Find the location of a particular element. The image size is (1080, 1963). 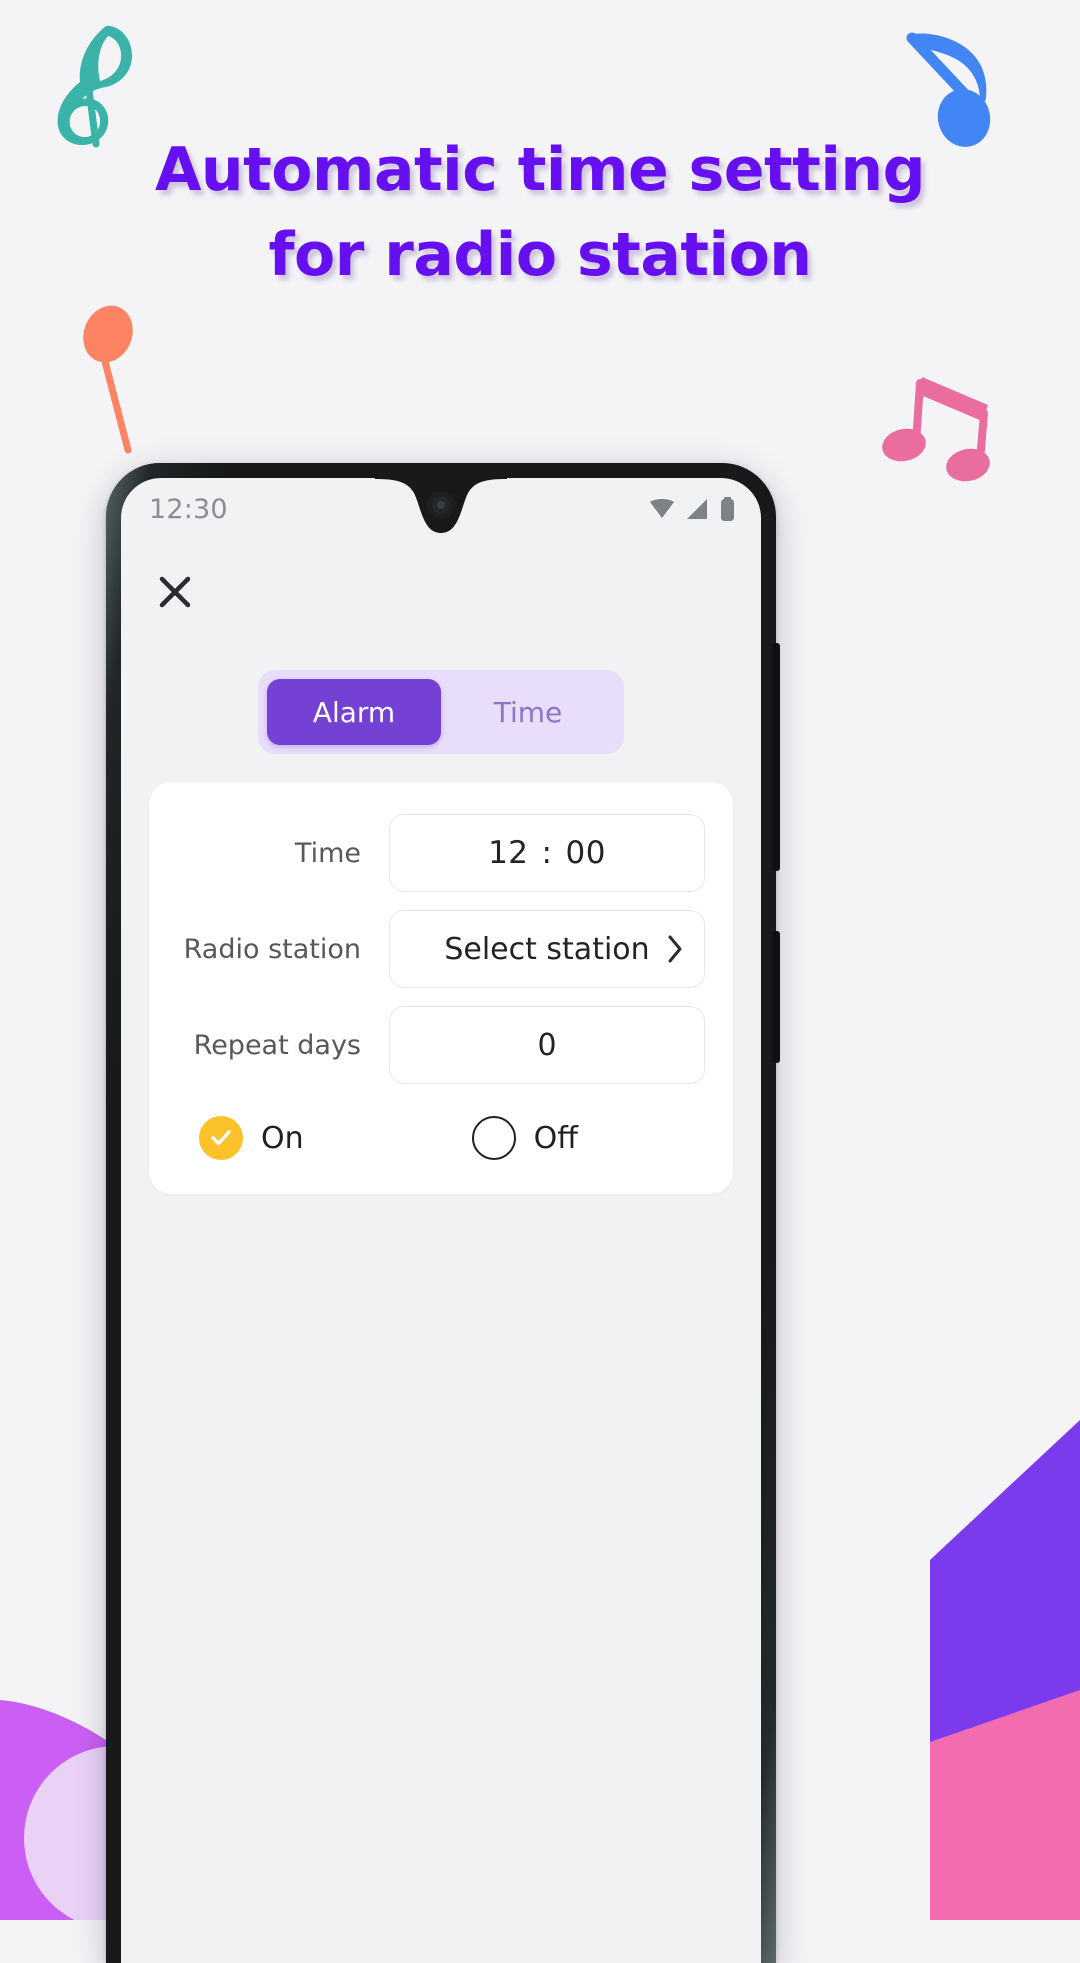

status-bar-clock: 12:30 is located at coordinates (188, 509).